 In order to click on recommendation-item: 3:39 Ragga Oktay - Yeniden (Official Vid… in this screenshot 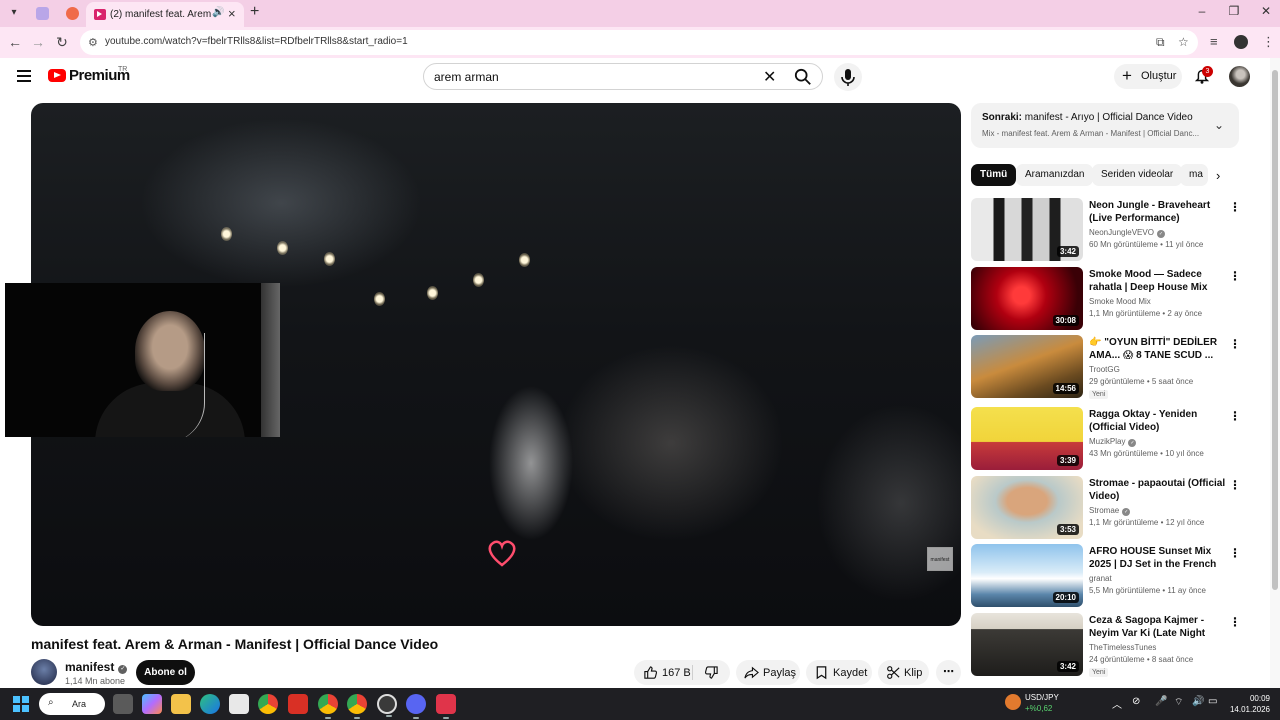, I will do `click(1106, 439)`.